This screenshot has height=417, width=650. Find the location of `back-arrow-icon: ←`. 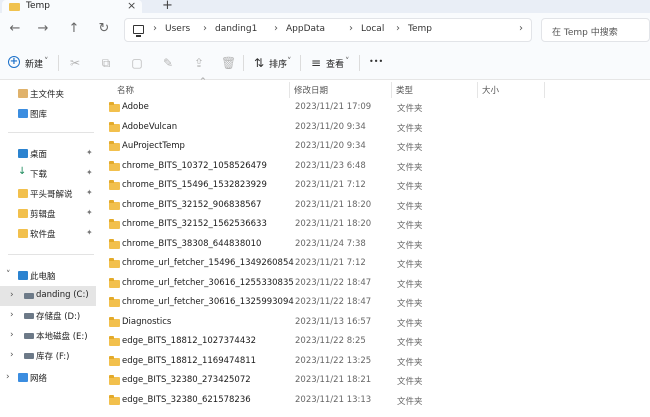

back-arrow-icon: ← is located at coordinates (15, 29).